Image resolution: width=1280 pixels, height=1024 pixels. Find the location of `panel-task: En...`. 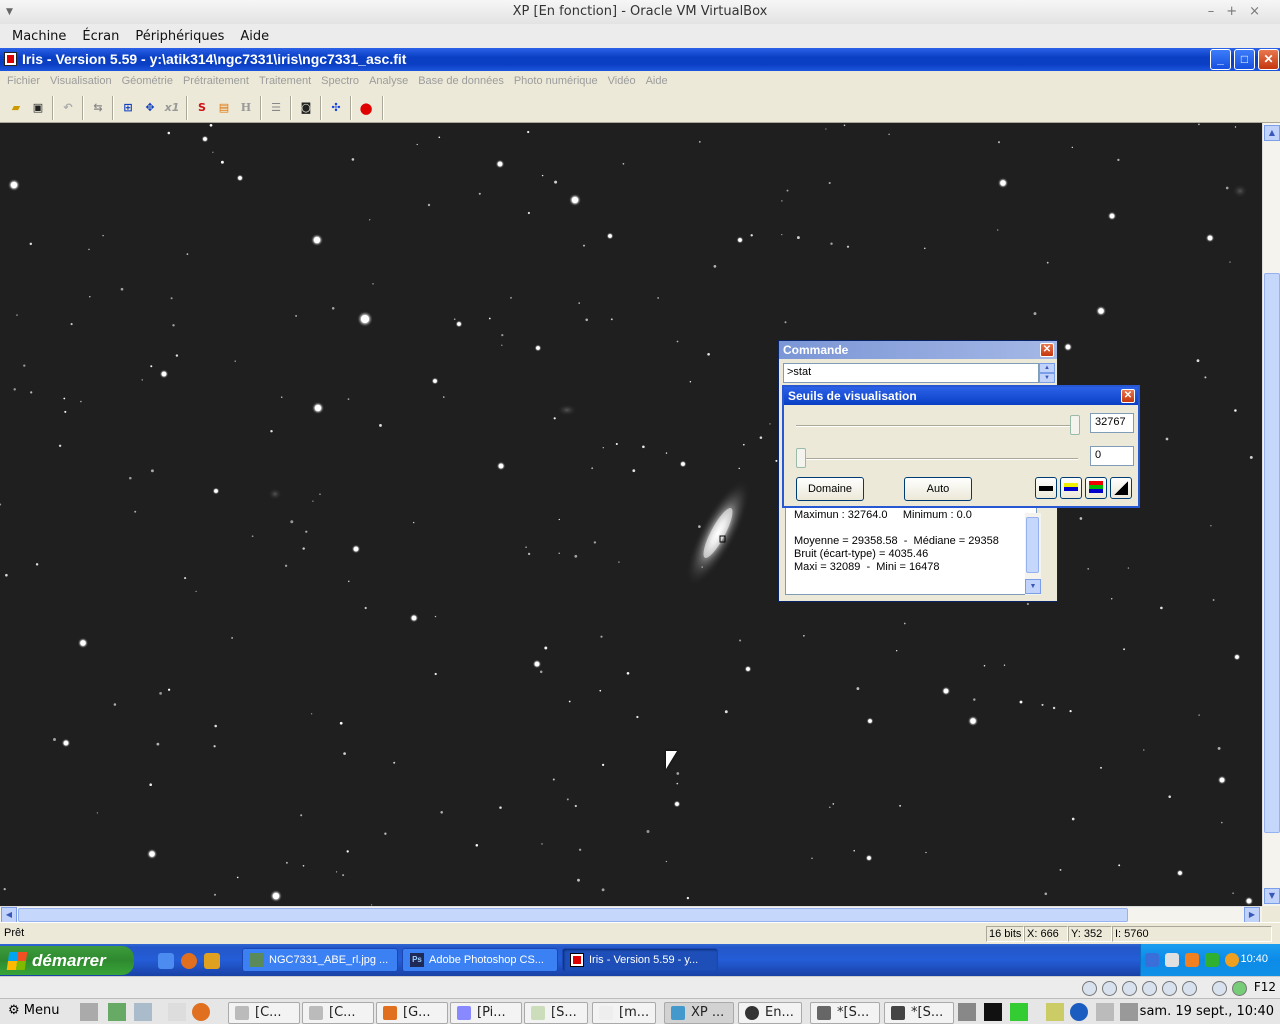

panel-task: En... is located at coordinates (770, 1013).